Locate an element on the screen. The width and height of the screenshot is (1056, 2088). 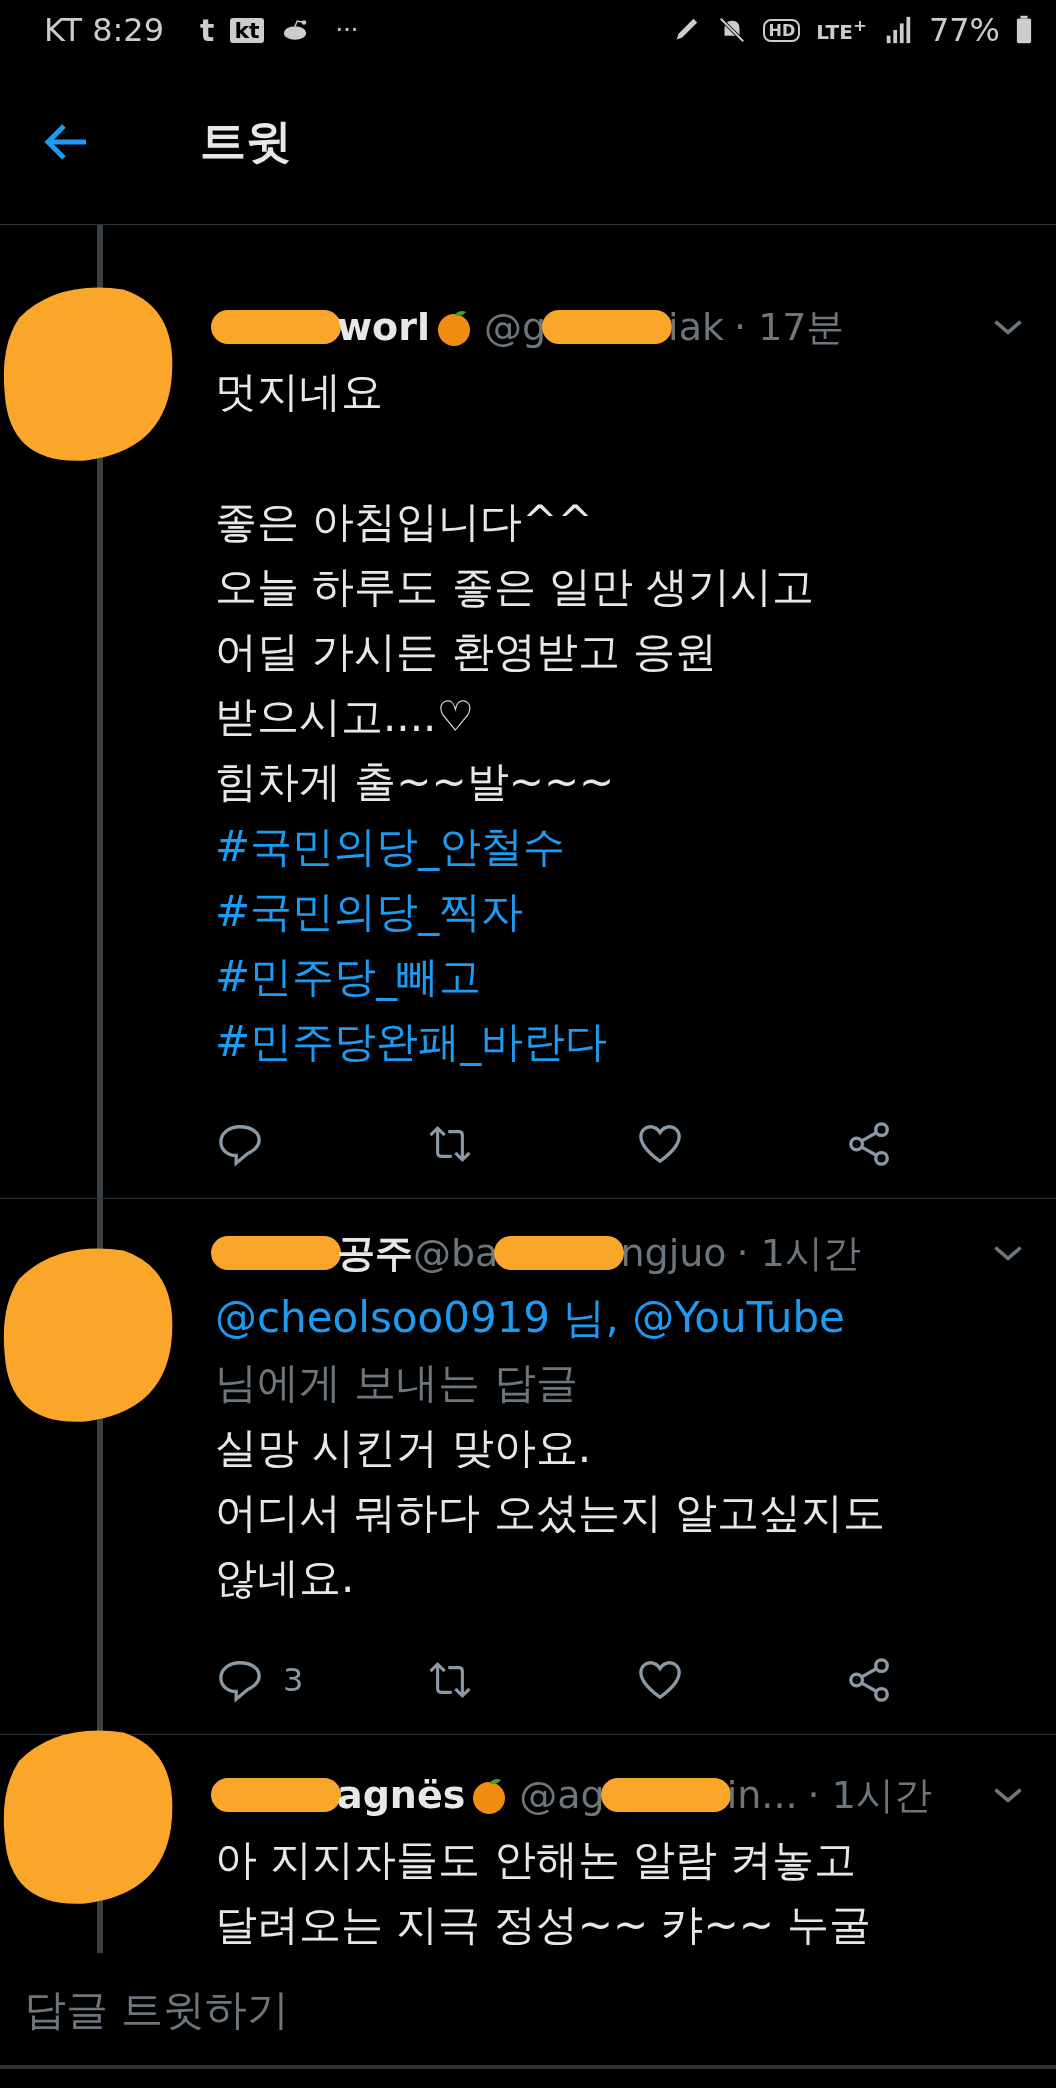
user-name: agnës is located at coordinates (401, 1795).